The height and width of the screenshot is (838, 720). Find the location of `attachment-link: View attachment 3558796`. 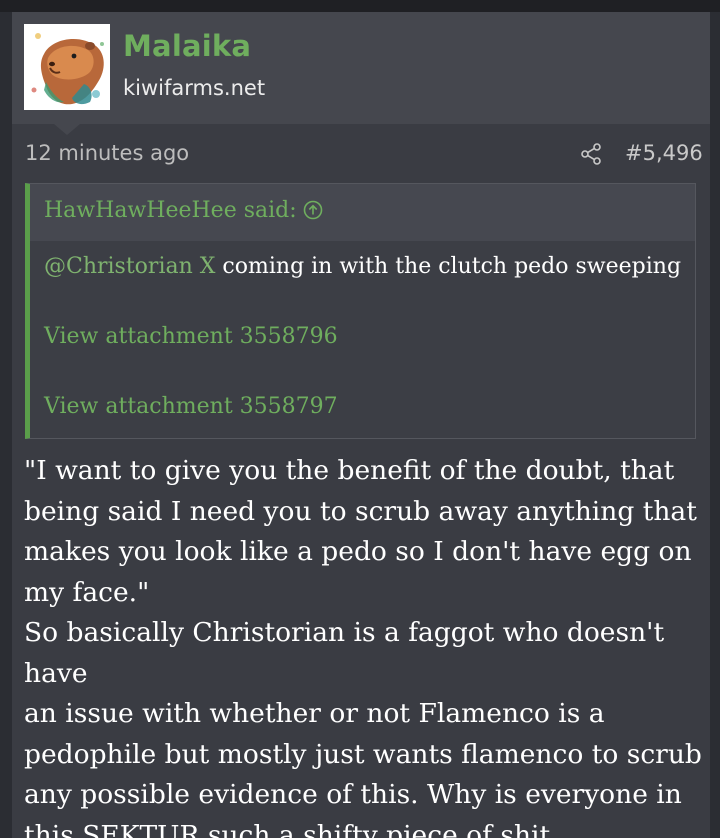

attachment-link: View attachment 3558796 is located at coordinates (191, 336).